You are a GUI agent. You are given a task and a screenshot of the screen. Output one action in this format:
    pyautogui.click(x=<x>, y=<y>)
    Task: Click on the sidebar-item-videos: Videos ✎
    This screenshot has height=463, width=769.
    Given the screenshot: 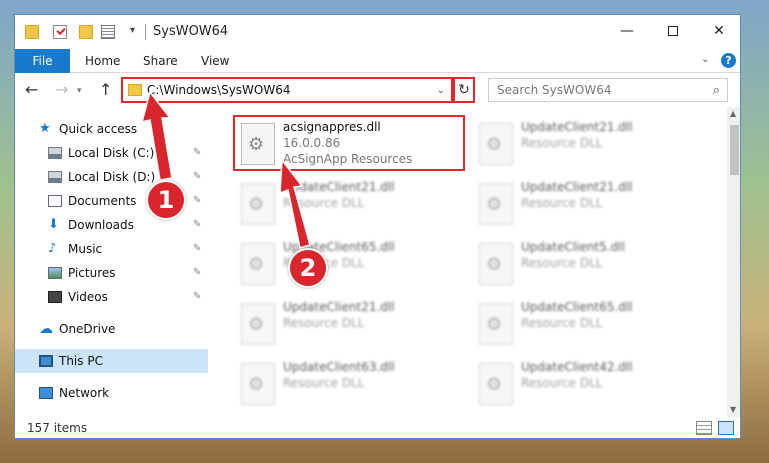 What is the action you would take?
    pyautogui.click(x=111, y=297)
    